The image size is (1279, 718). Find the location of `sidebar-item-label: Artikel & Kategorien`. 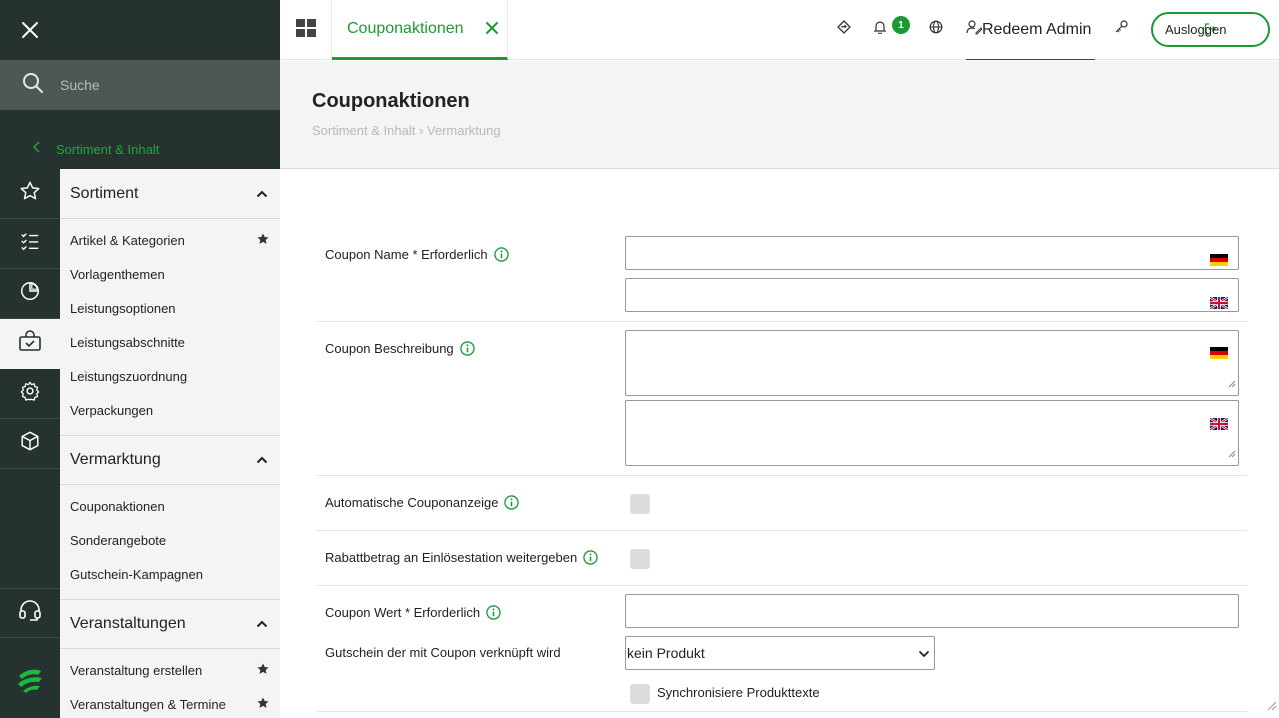

sidebar-item-label: Artikel & Kategorien is located at coordinates (127, 240).